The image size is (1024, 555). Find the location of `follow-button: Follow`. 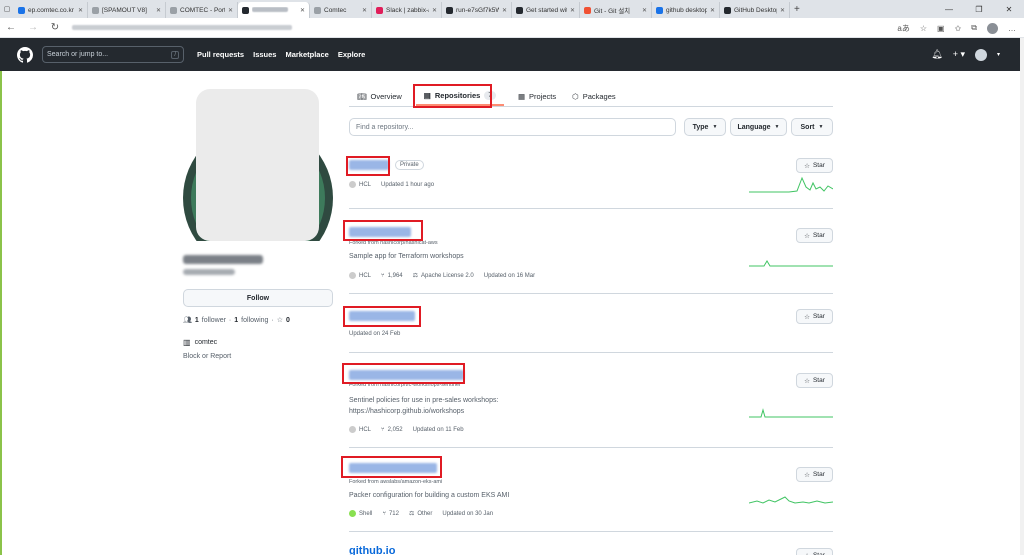

follow-button: Follow is located at coordinates (258, 298).